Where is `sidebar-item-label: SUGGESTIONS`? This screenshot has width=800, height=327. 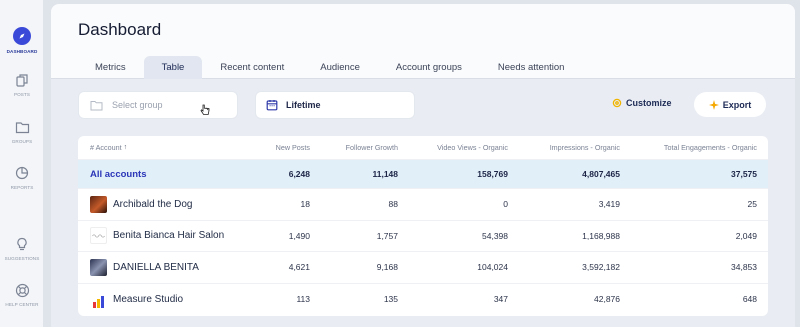
sidebar-item-label: SUGGESTIONS is located at coordinates (22, 258).